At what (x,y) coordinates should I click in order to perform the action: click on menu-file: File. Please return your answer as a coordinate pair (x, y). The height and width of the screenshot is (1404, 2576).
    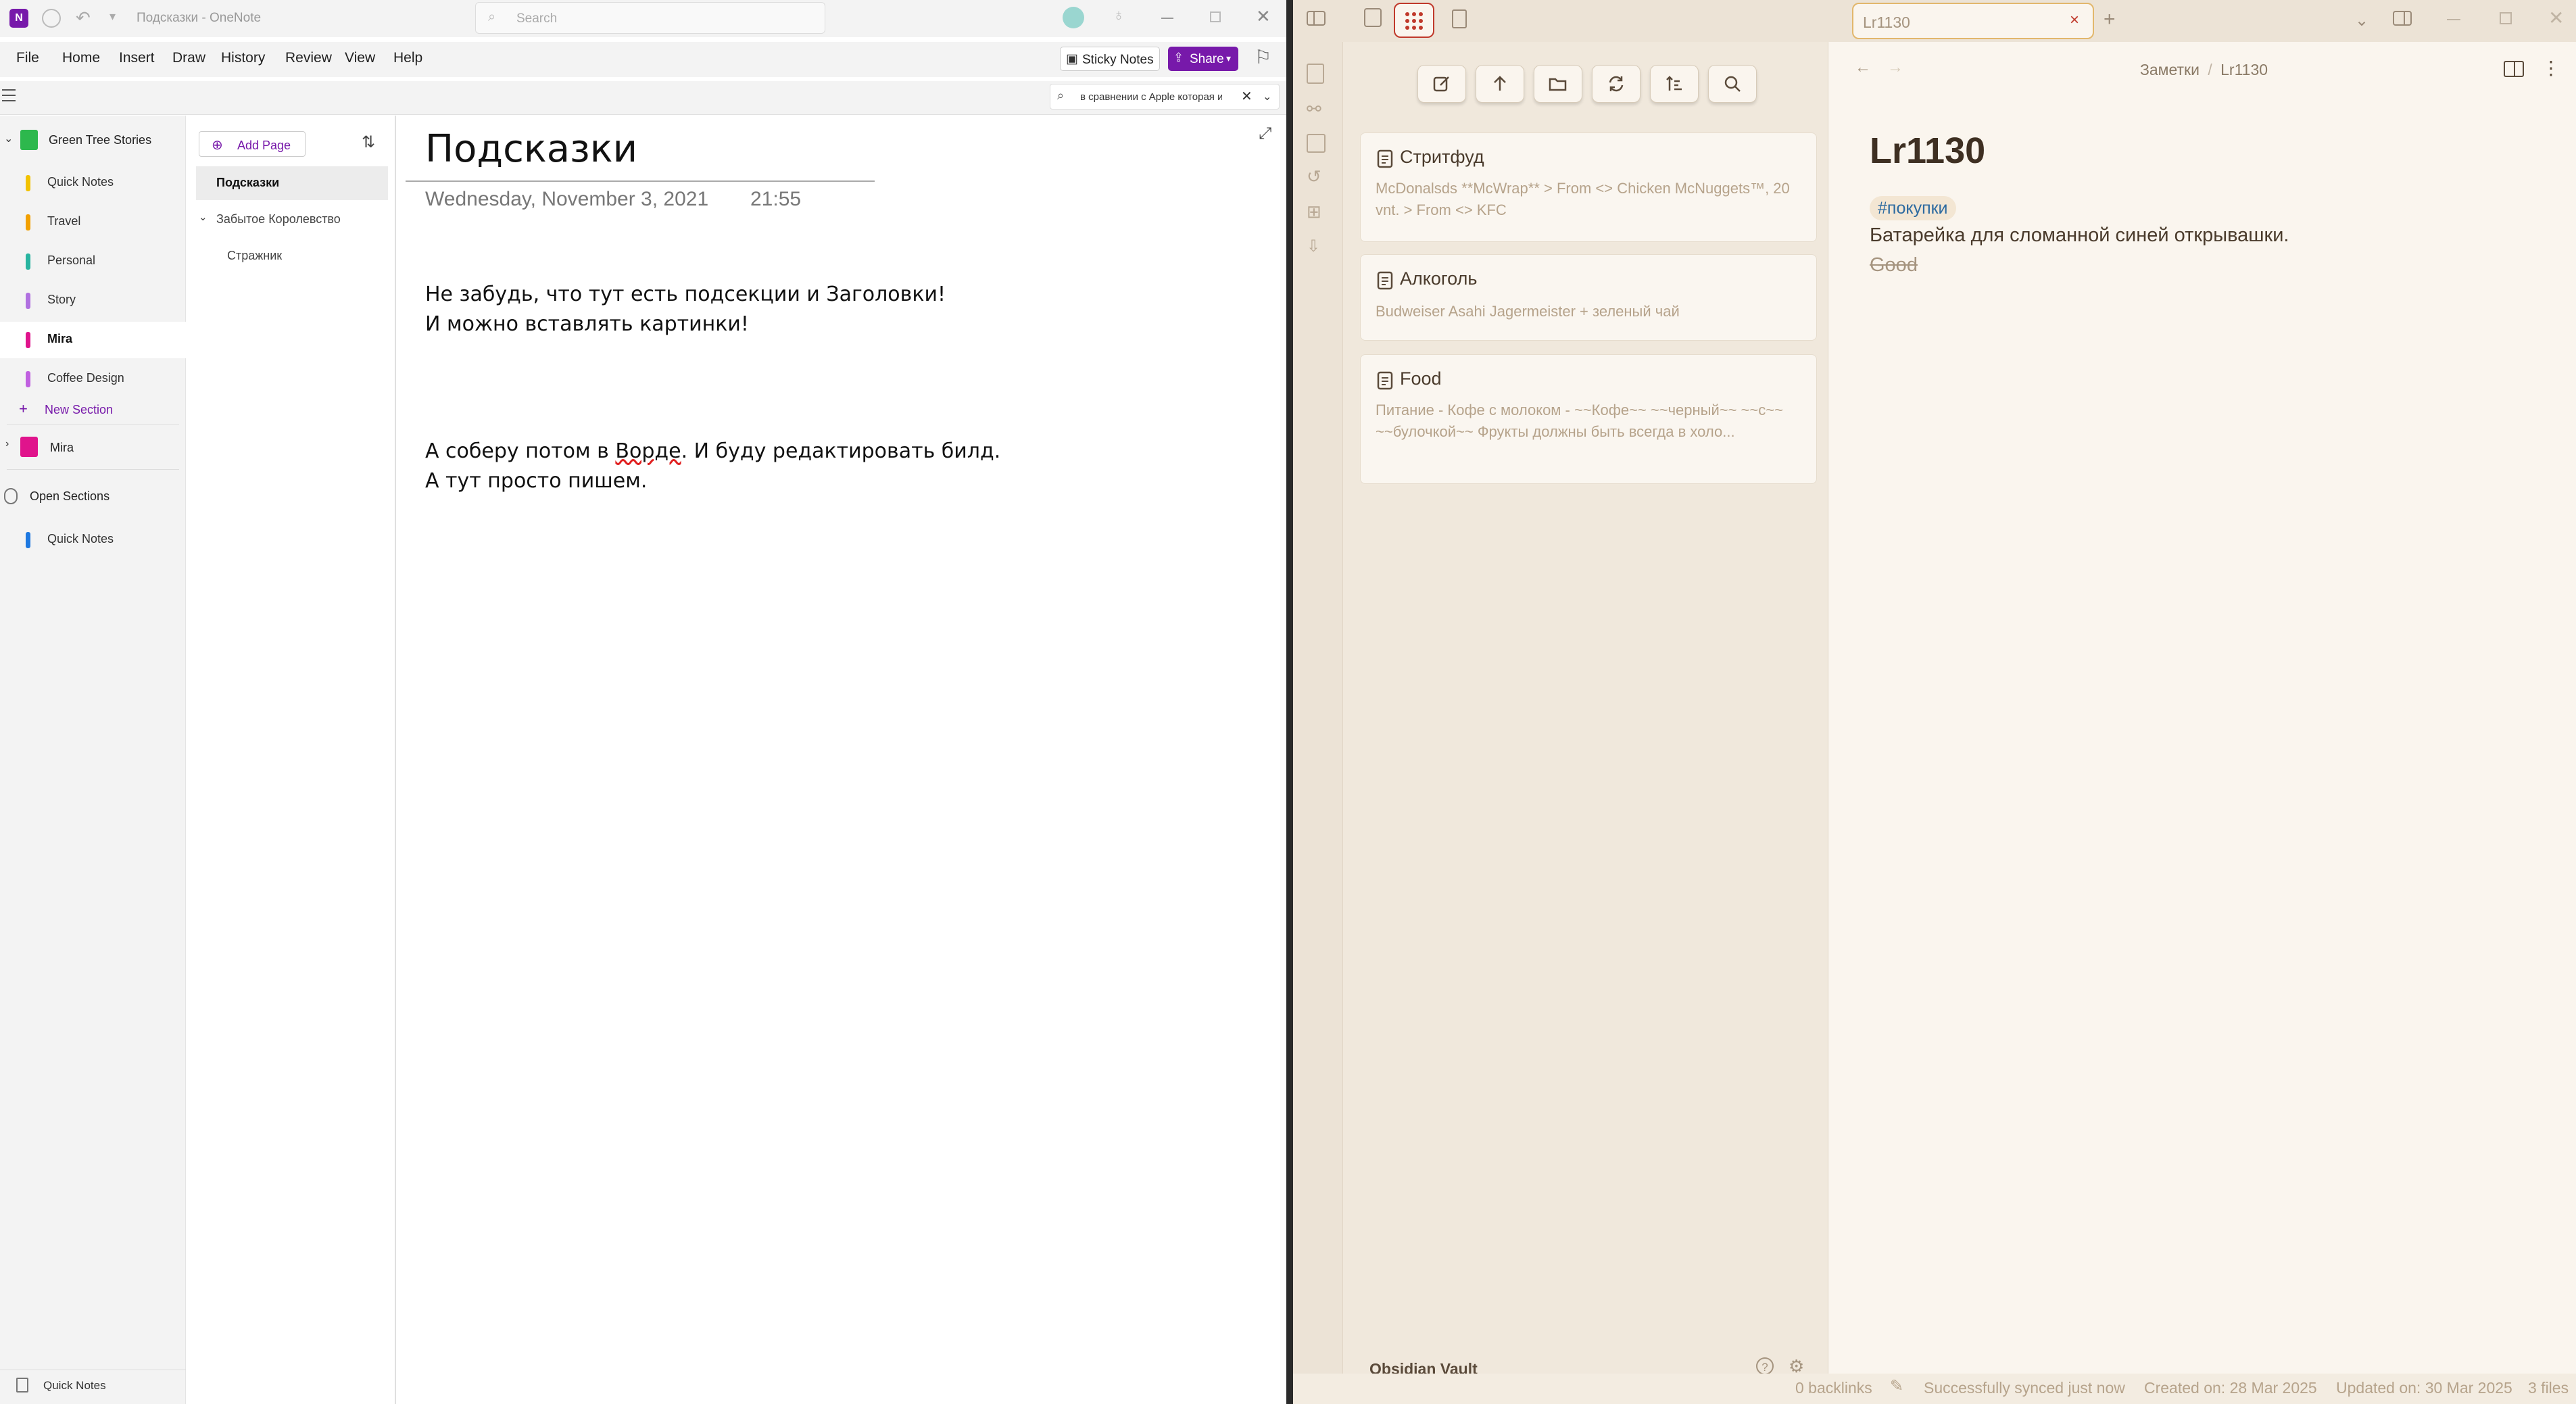
    Looking at the image, I should click on (27, 58).